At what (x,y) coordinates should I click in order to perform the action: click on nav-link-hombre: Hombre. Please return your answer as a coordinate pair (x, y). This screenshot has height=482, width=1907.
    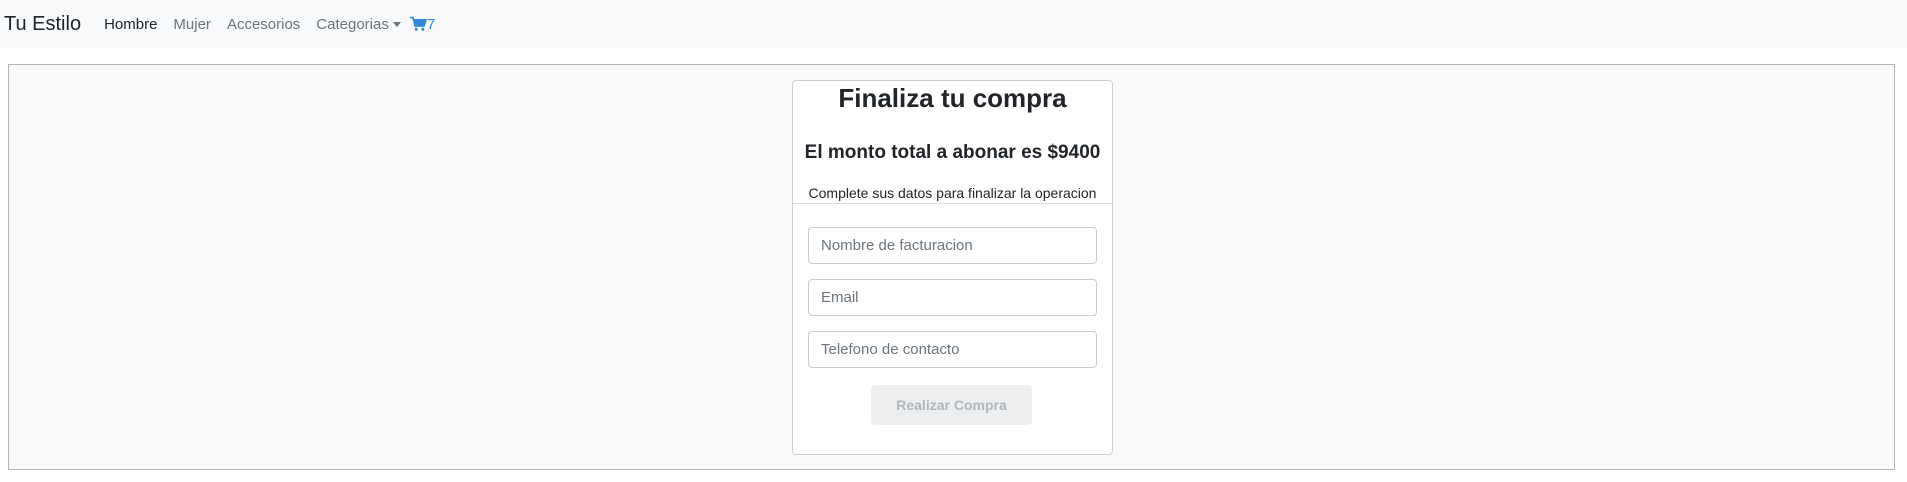
    Looking at the image, I should click on (130, 24).